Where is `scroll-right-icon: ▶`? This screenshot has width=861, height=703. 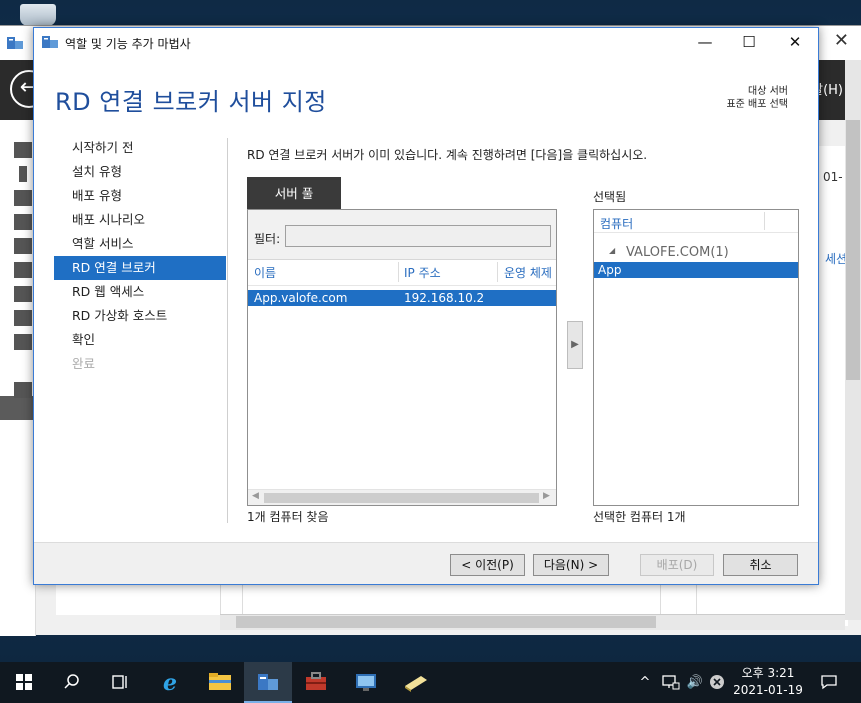
scroll-right-icon: ▶ is located at coordinates (546, 496).